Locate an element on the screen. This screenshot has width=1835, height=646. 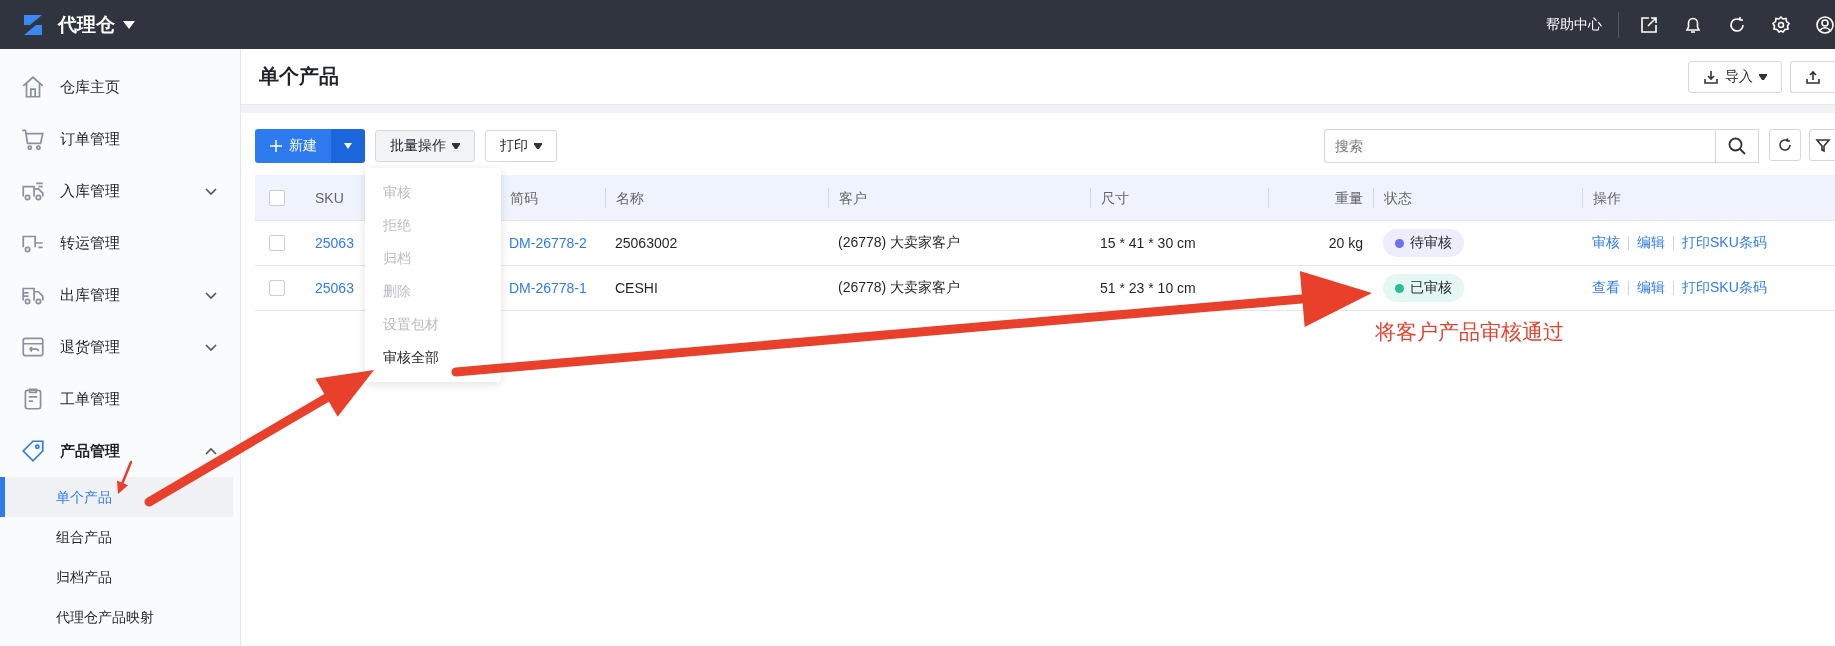
settings-icon is located at coordinates (1781, 24).